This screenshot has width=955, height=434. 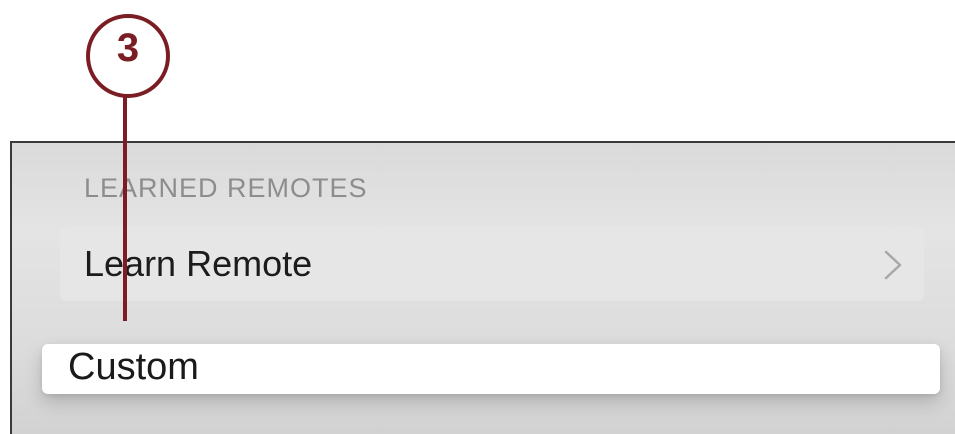 I want to click on learn-remote-label: Learn Remote, so click(x=198, y=263).